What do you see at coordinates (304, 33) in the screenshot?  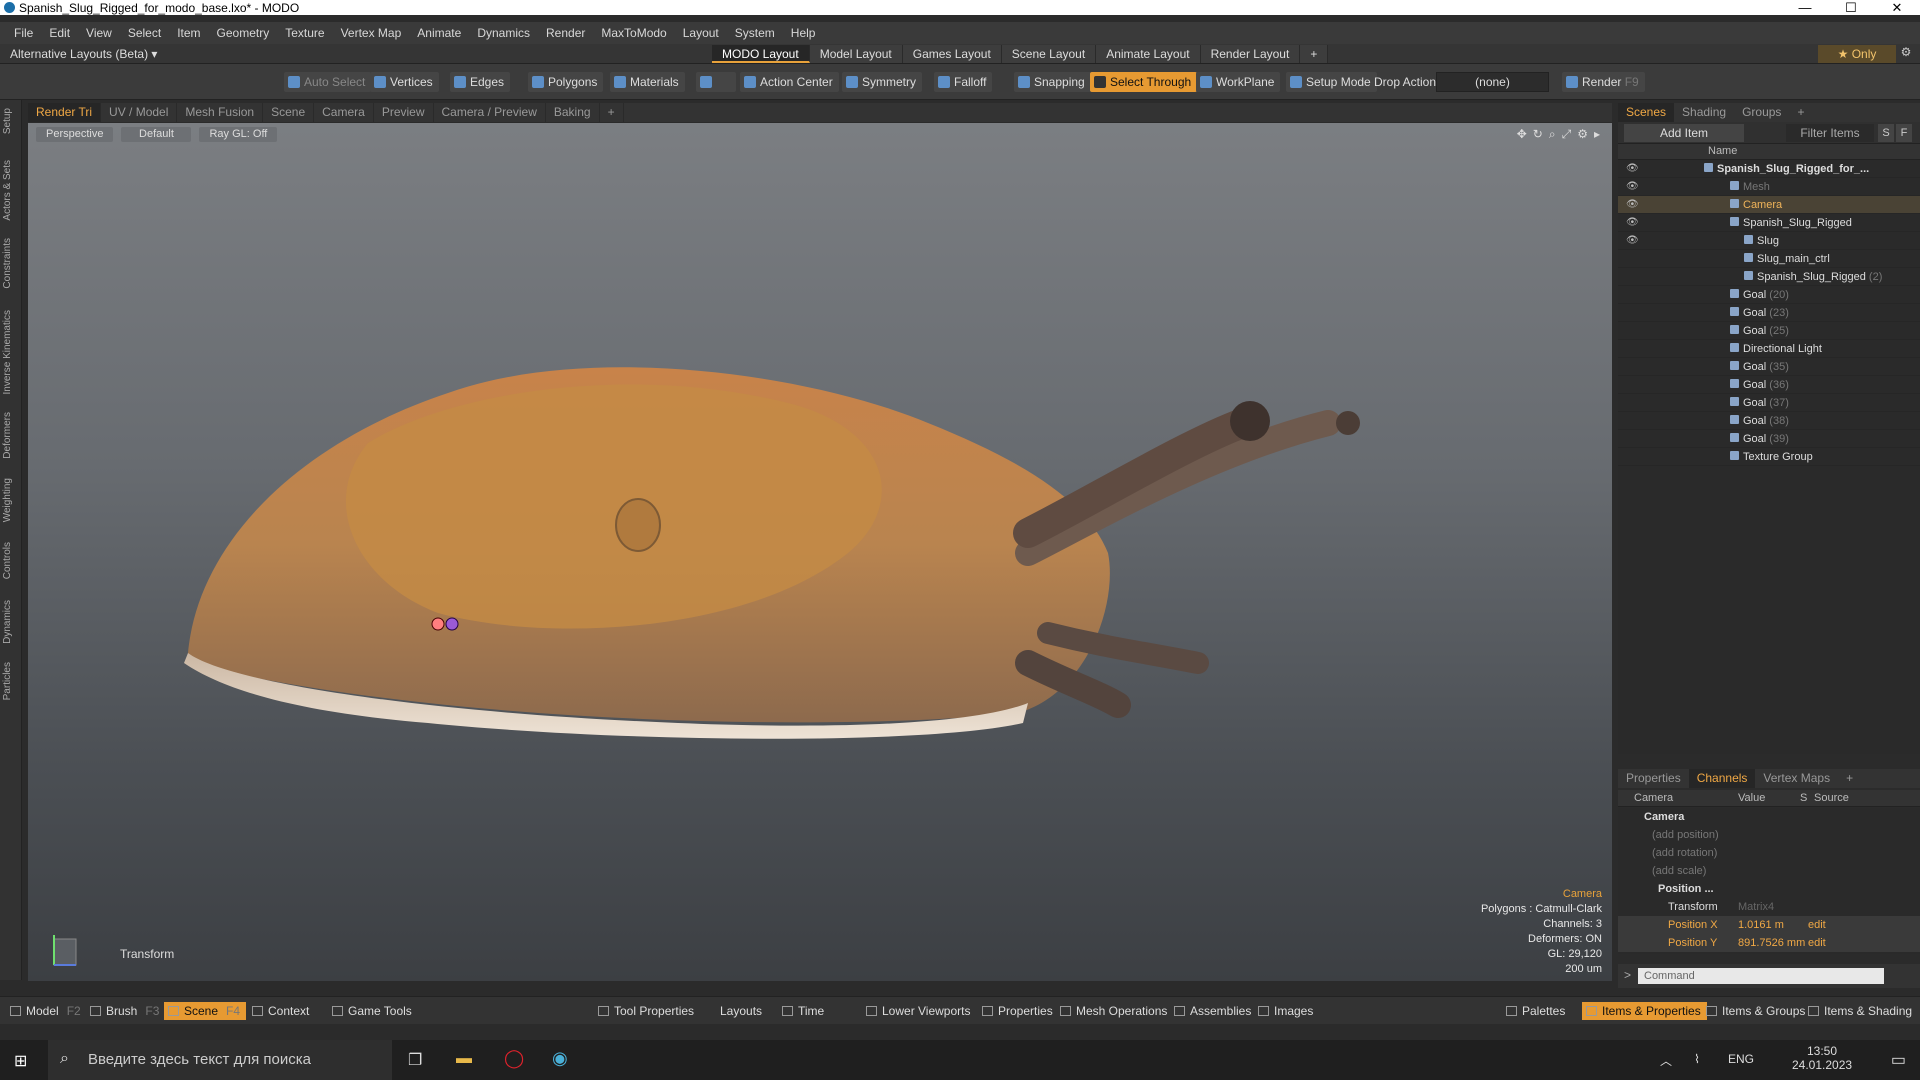 I see `menu-texture: Texture` at bounding box center [304, 33].